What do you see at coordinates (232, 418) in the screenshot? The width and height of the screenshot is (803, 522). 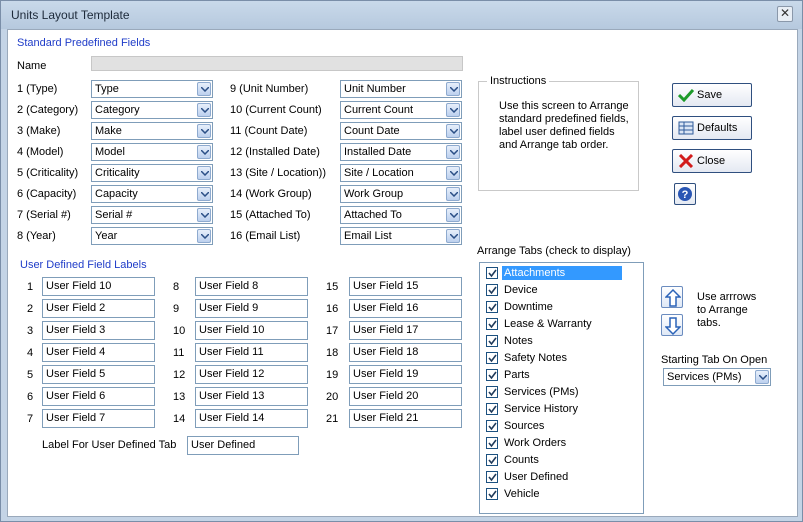 I see `user-field-14-value: User Field 14` at bounding box center [232, 418].